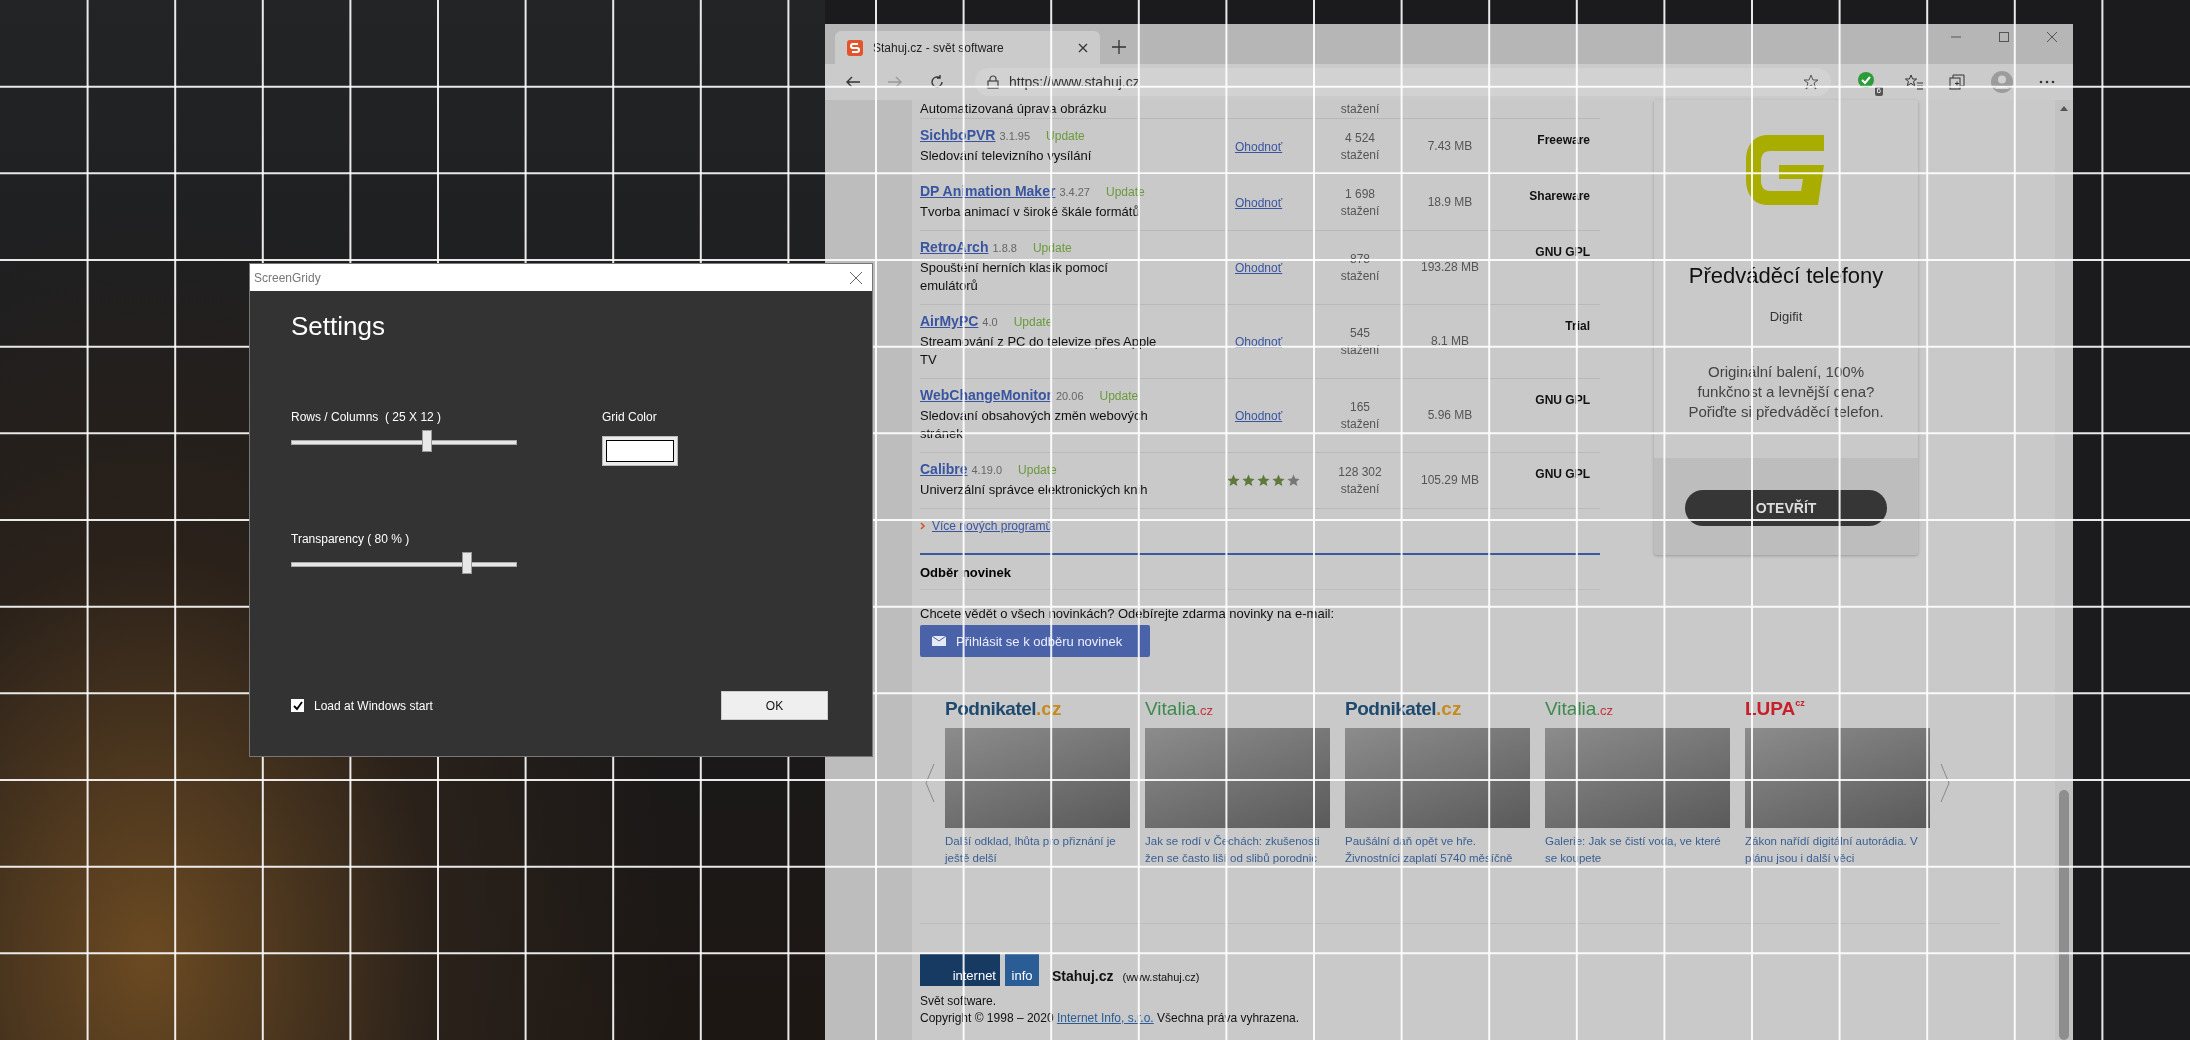 The height and width of the screenshot is (1040, 2190). Describe the element at coordinates (1837, 850) in the screenshot. I see `article-link: Zákon nařídí digitální autorádia. V plánu jsou i další věci` at that location.